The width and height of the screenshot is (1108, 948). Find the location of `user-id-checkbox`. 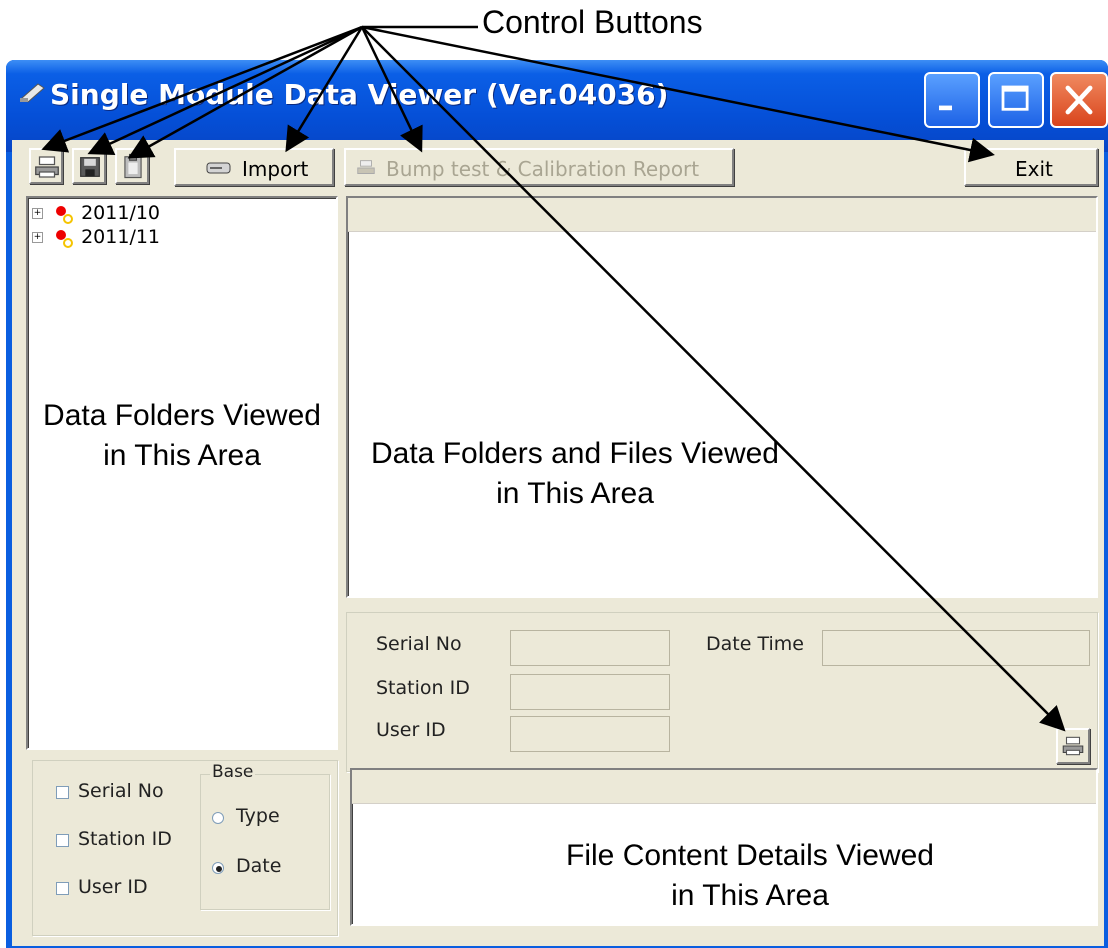

user-id-checkbox is located at coordinates (62, 888).